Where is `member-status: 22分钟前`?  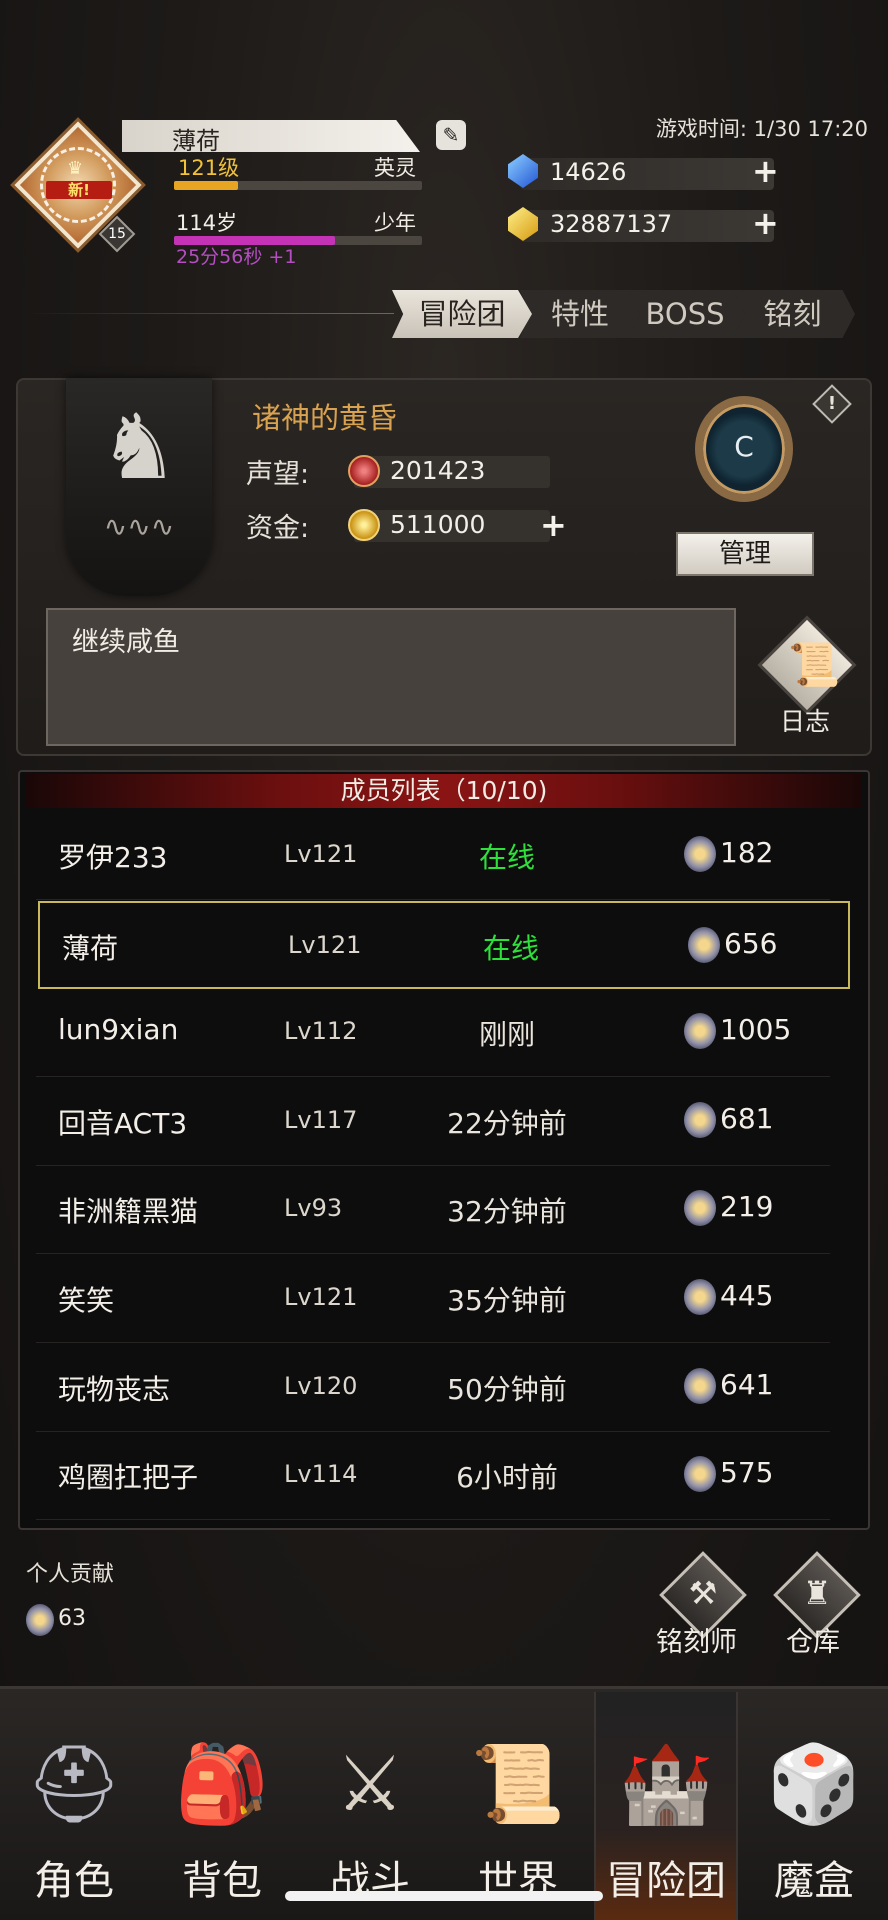 member-status: 22分钟前 is located at coordinates (507, 1123).